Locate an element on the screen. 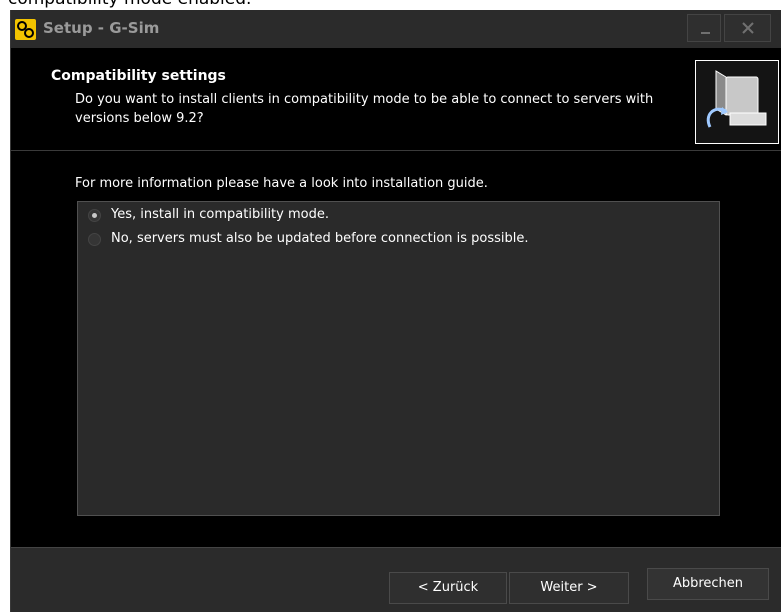  close-button is located at coordinates (747, 28).